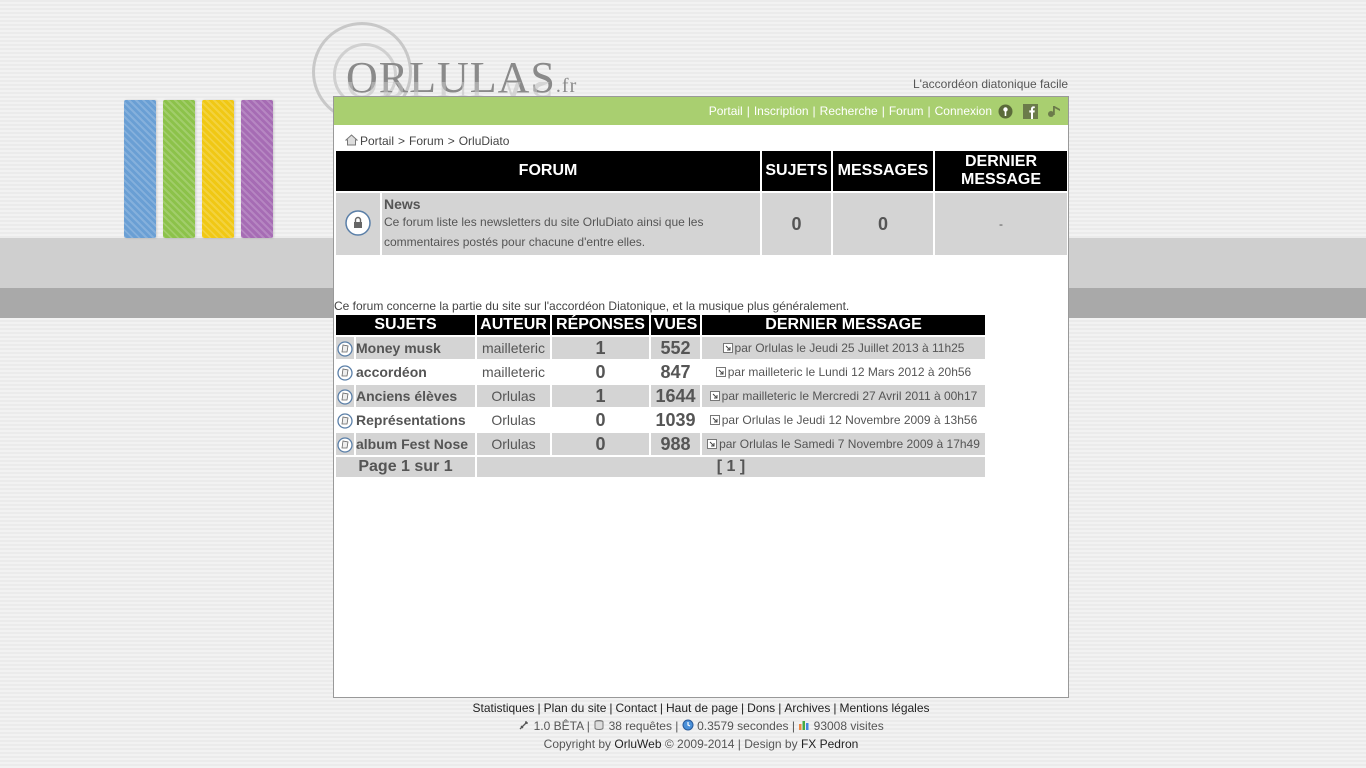  What do you see at coordinates (415, 396) in the screenshot?
I see `topic-title: Anciens élèves` at bounding box center [415, 396].